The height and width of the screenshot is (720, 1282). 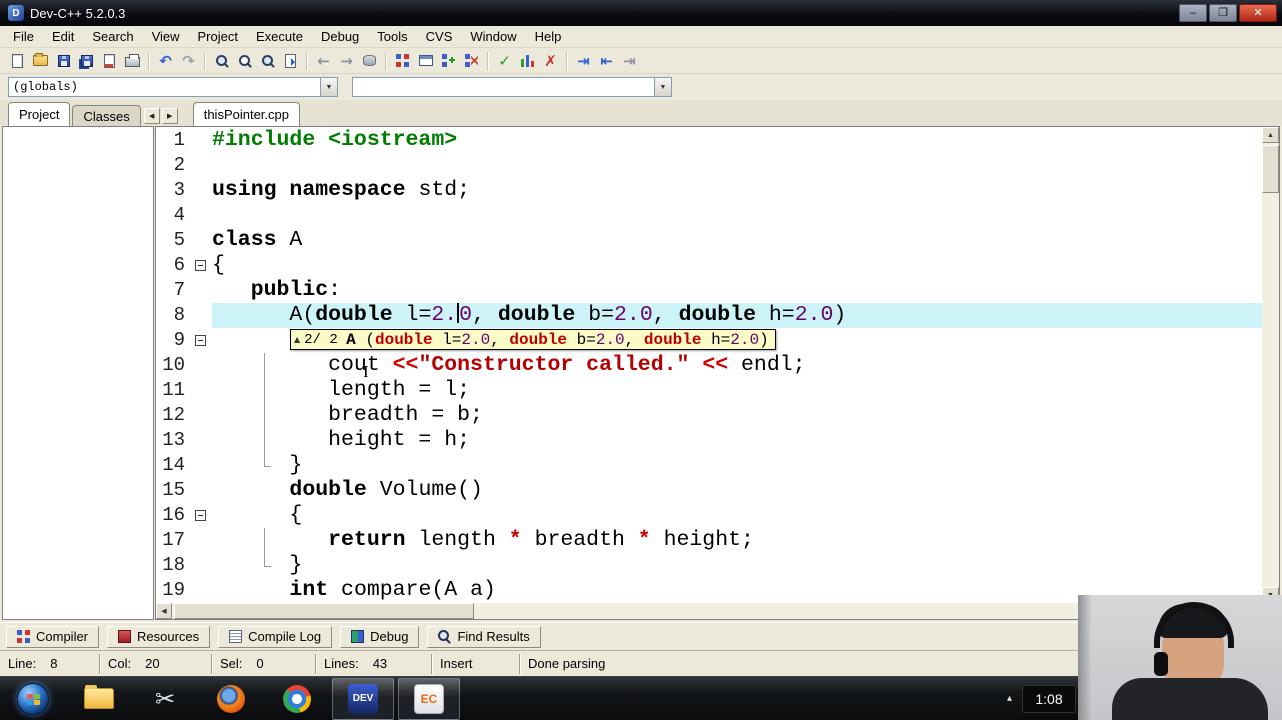 I want to click on code-line-11: 11 length = l;, so click(x=709, y=390).